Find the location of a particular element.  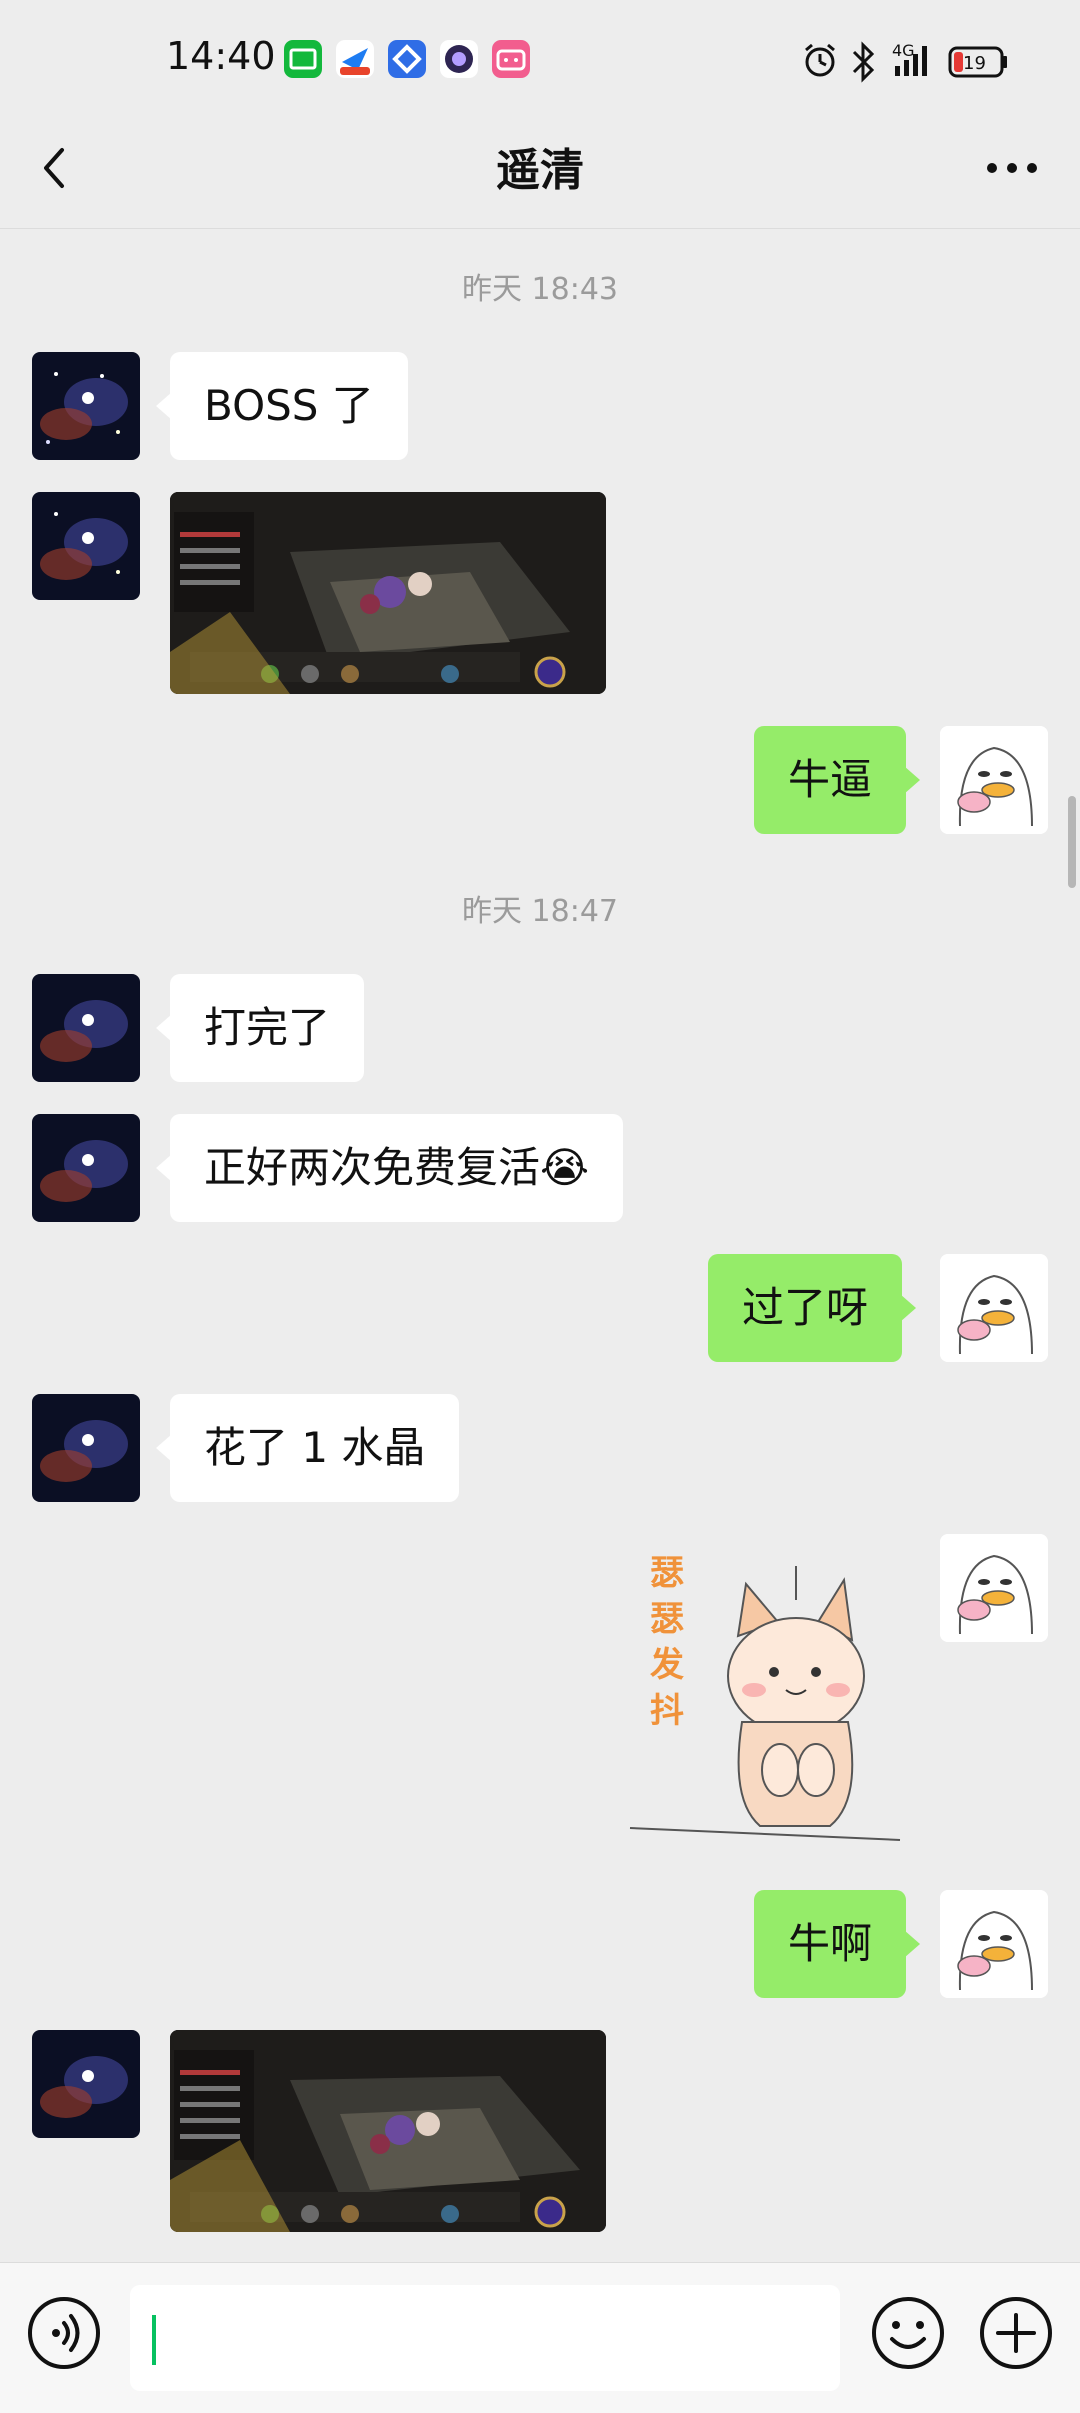

app-icon-blue-red is located at coordinates (355, 59).